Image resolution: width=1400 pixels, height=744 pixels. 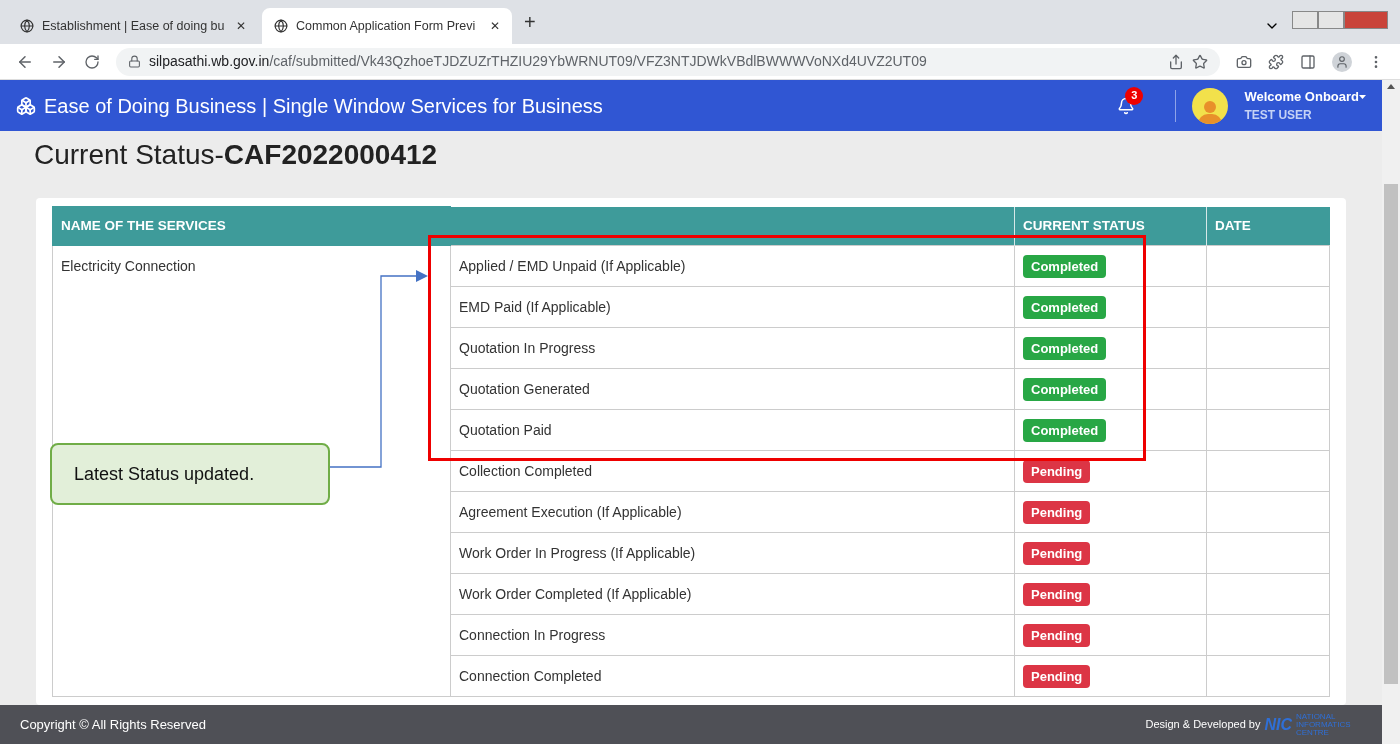 What do you see at coordinates (134, 61) in the screenshot?
I see `lock-icon` at bounding box center [134, 61].